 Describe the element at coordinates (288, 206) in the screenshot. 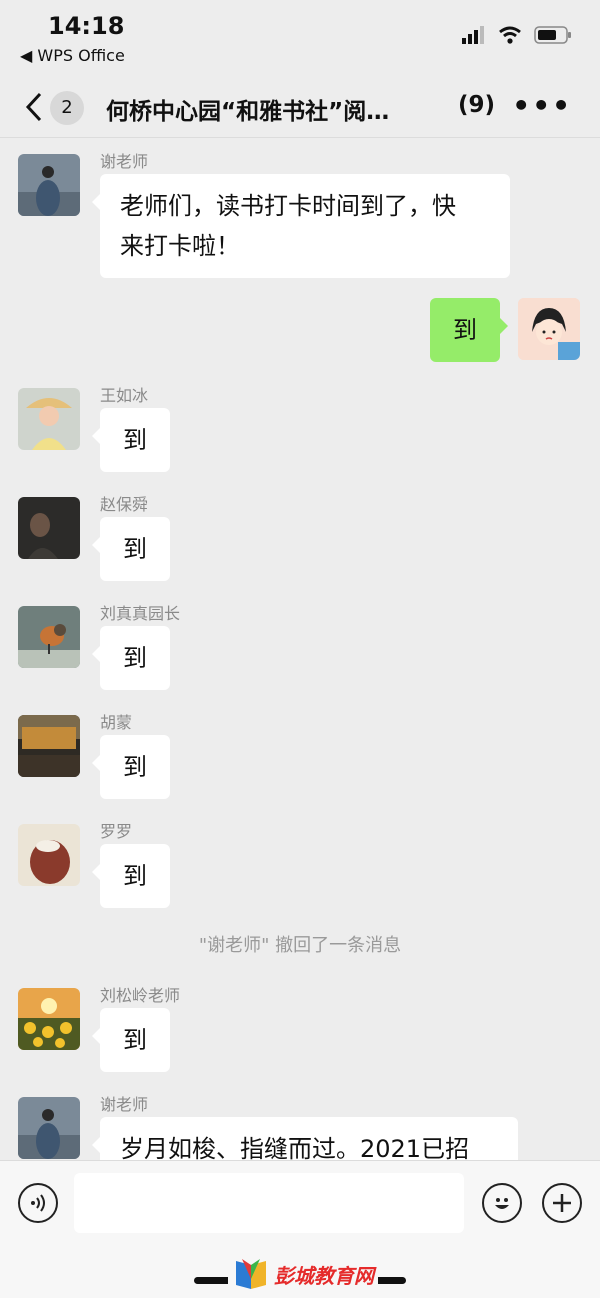

I see `message-line: 老师们，读书打卡时间到了，快` at that location.